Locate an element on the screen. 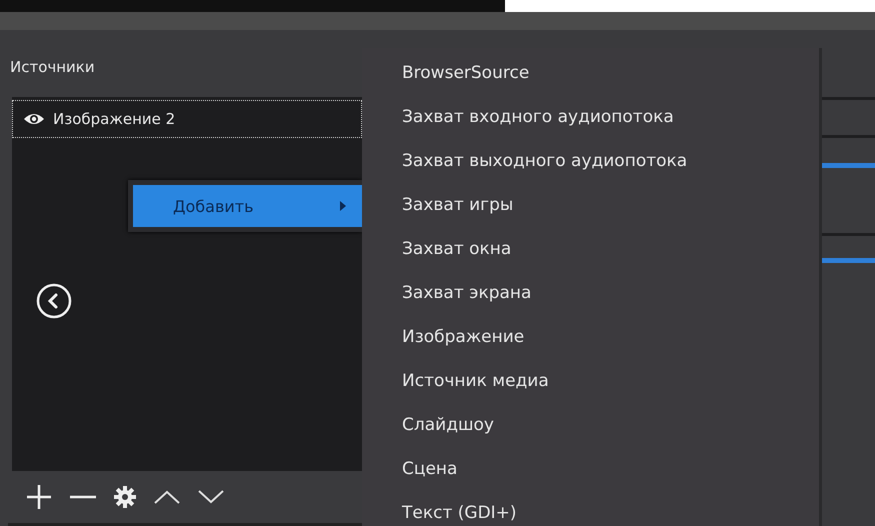  menu-item: Захват игры is located at coordinates (590, 205).